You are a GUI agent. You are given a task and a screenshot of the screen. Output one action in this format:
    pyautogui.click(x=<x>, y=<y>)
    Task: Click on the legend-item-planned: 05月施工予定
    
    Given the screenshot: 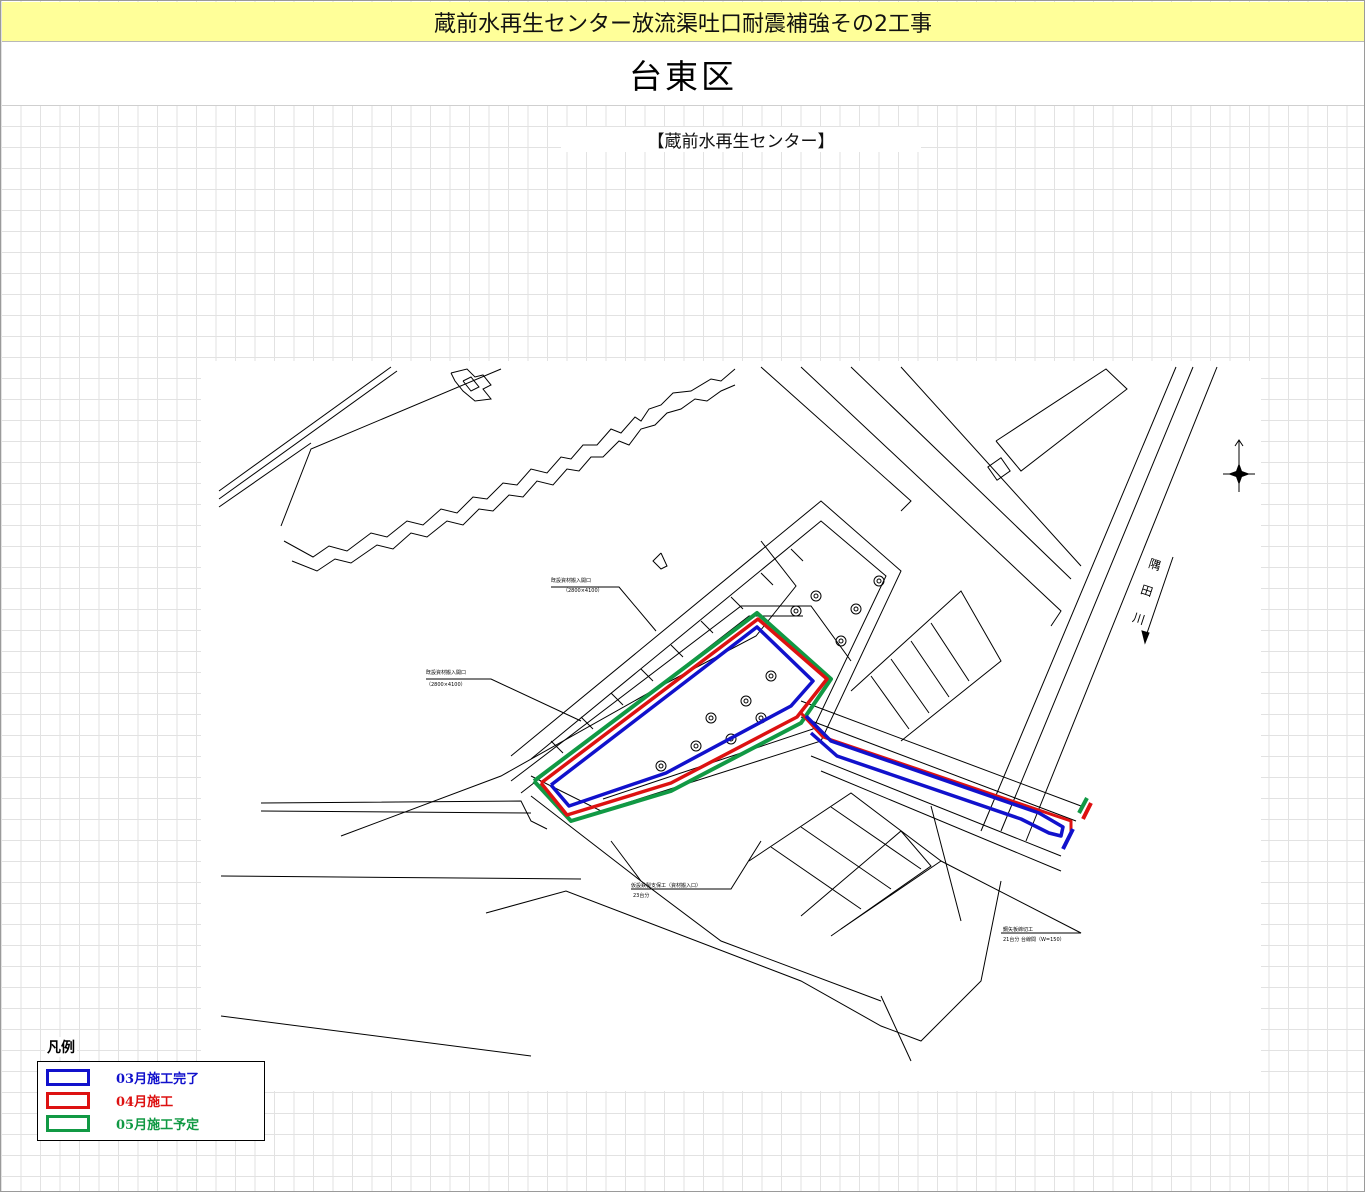 What is the action you would take?
    pyautogui.click(x=122, y=1123)
    